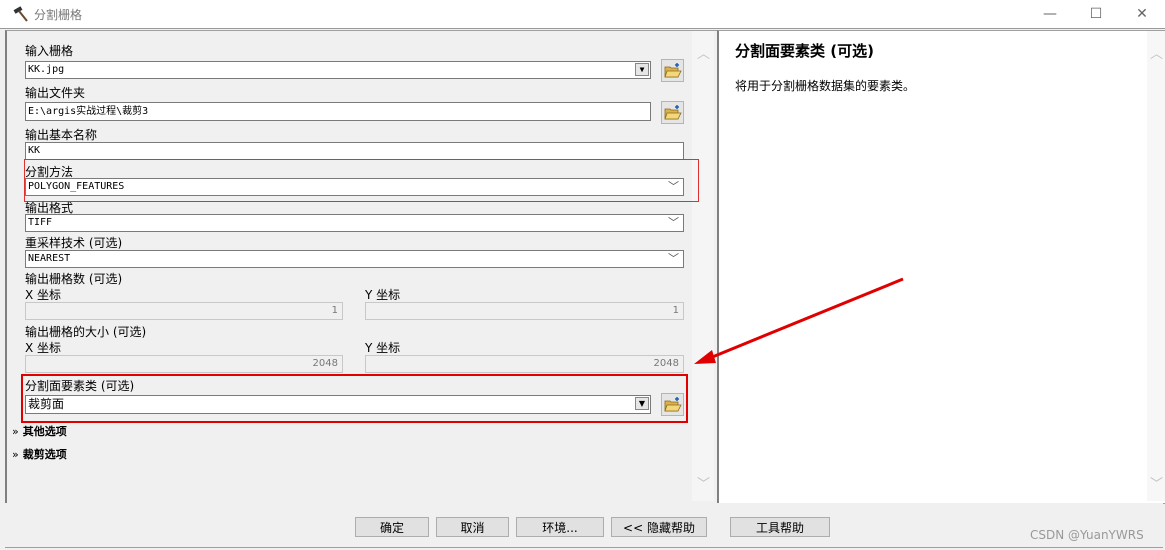 Image resolution: width=1165 pixels, height=550 pixels. What do you see at coordinates (58, 15) in the screenshot?
I see `window-title: 分割栅格` at bounding box center [58, 15].